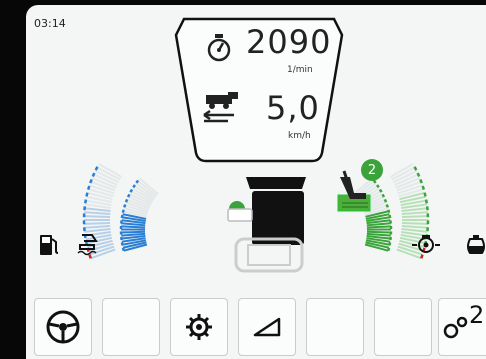 This screenshot has width=486, height=359. What do you see at coordinates (476, 244) in the screenshot?
I see `coolant-icon` at bounding box center [476, 244].